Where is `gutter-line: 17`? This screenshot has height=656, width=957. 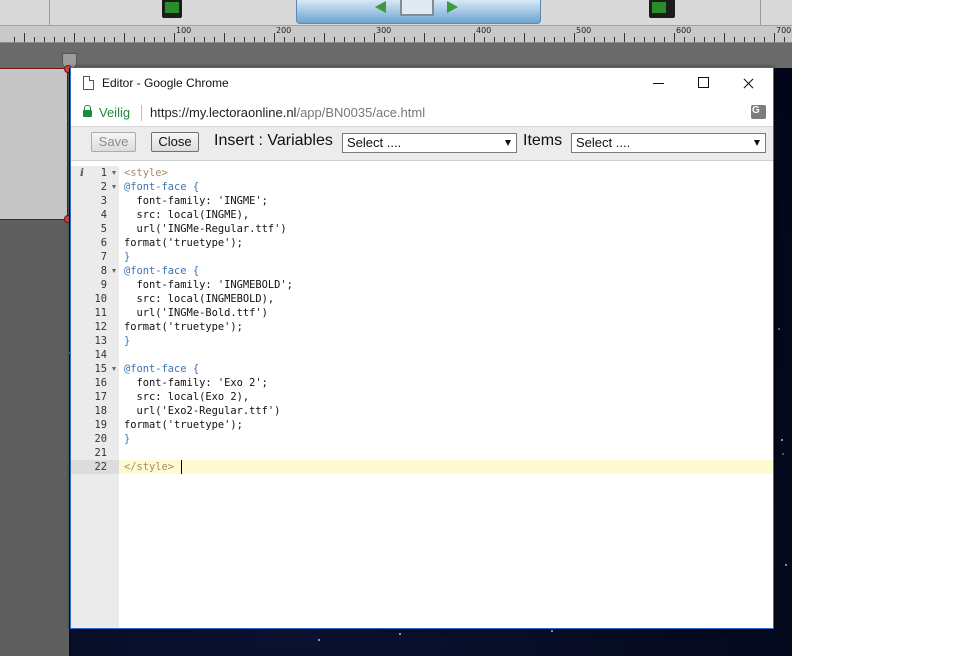 gutter-line: 17 is located at coordinates (95, 397).